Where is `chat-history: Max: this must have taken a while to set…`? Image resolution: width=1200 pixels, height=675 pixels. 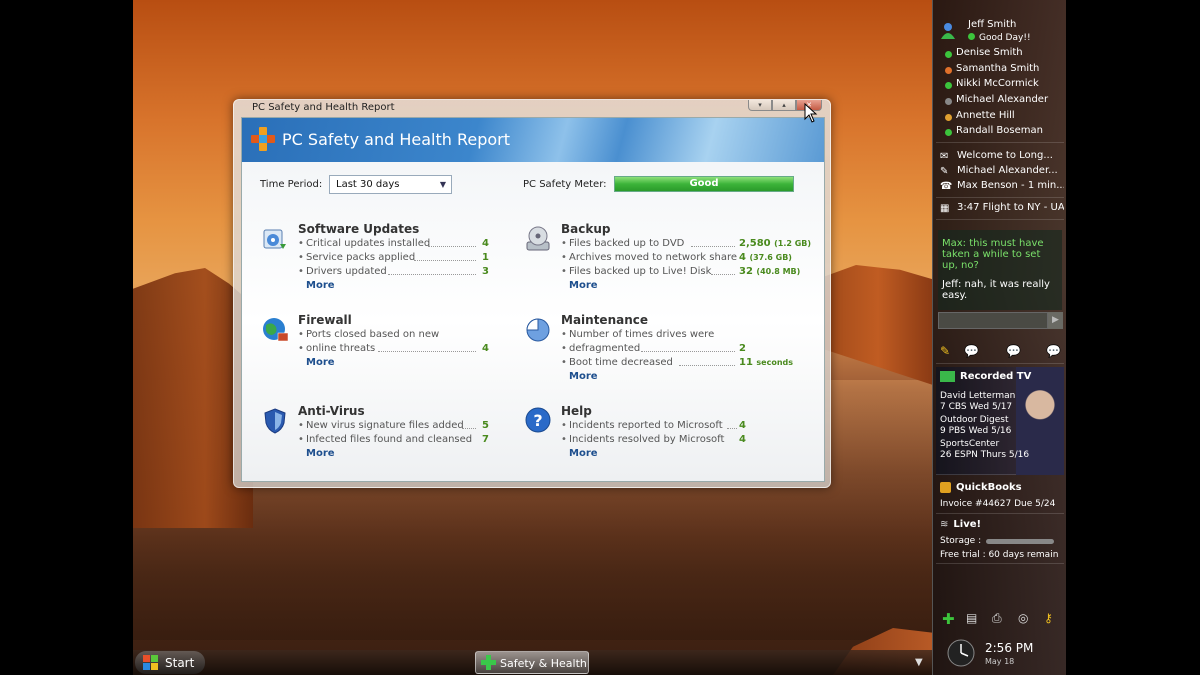
chat-history: Max: this must have taken a while to set… is located at coordinates (1000, 270).